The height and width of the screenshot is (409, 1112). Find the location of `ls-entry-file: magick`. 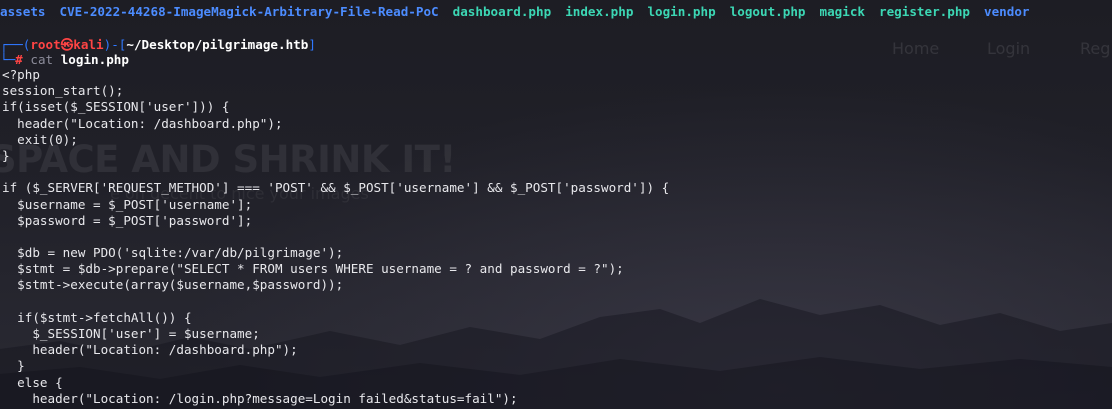

ls-entry-file: magick is located at coordinates (842, 11).